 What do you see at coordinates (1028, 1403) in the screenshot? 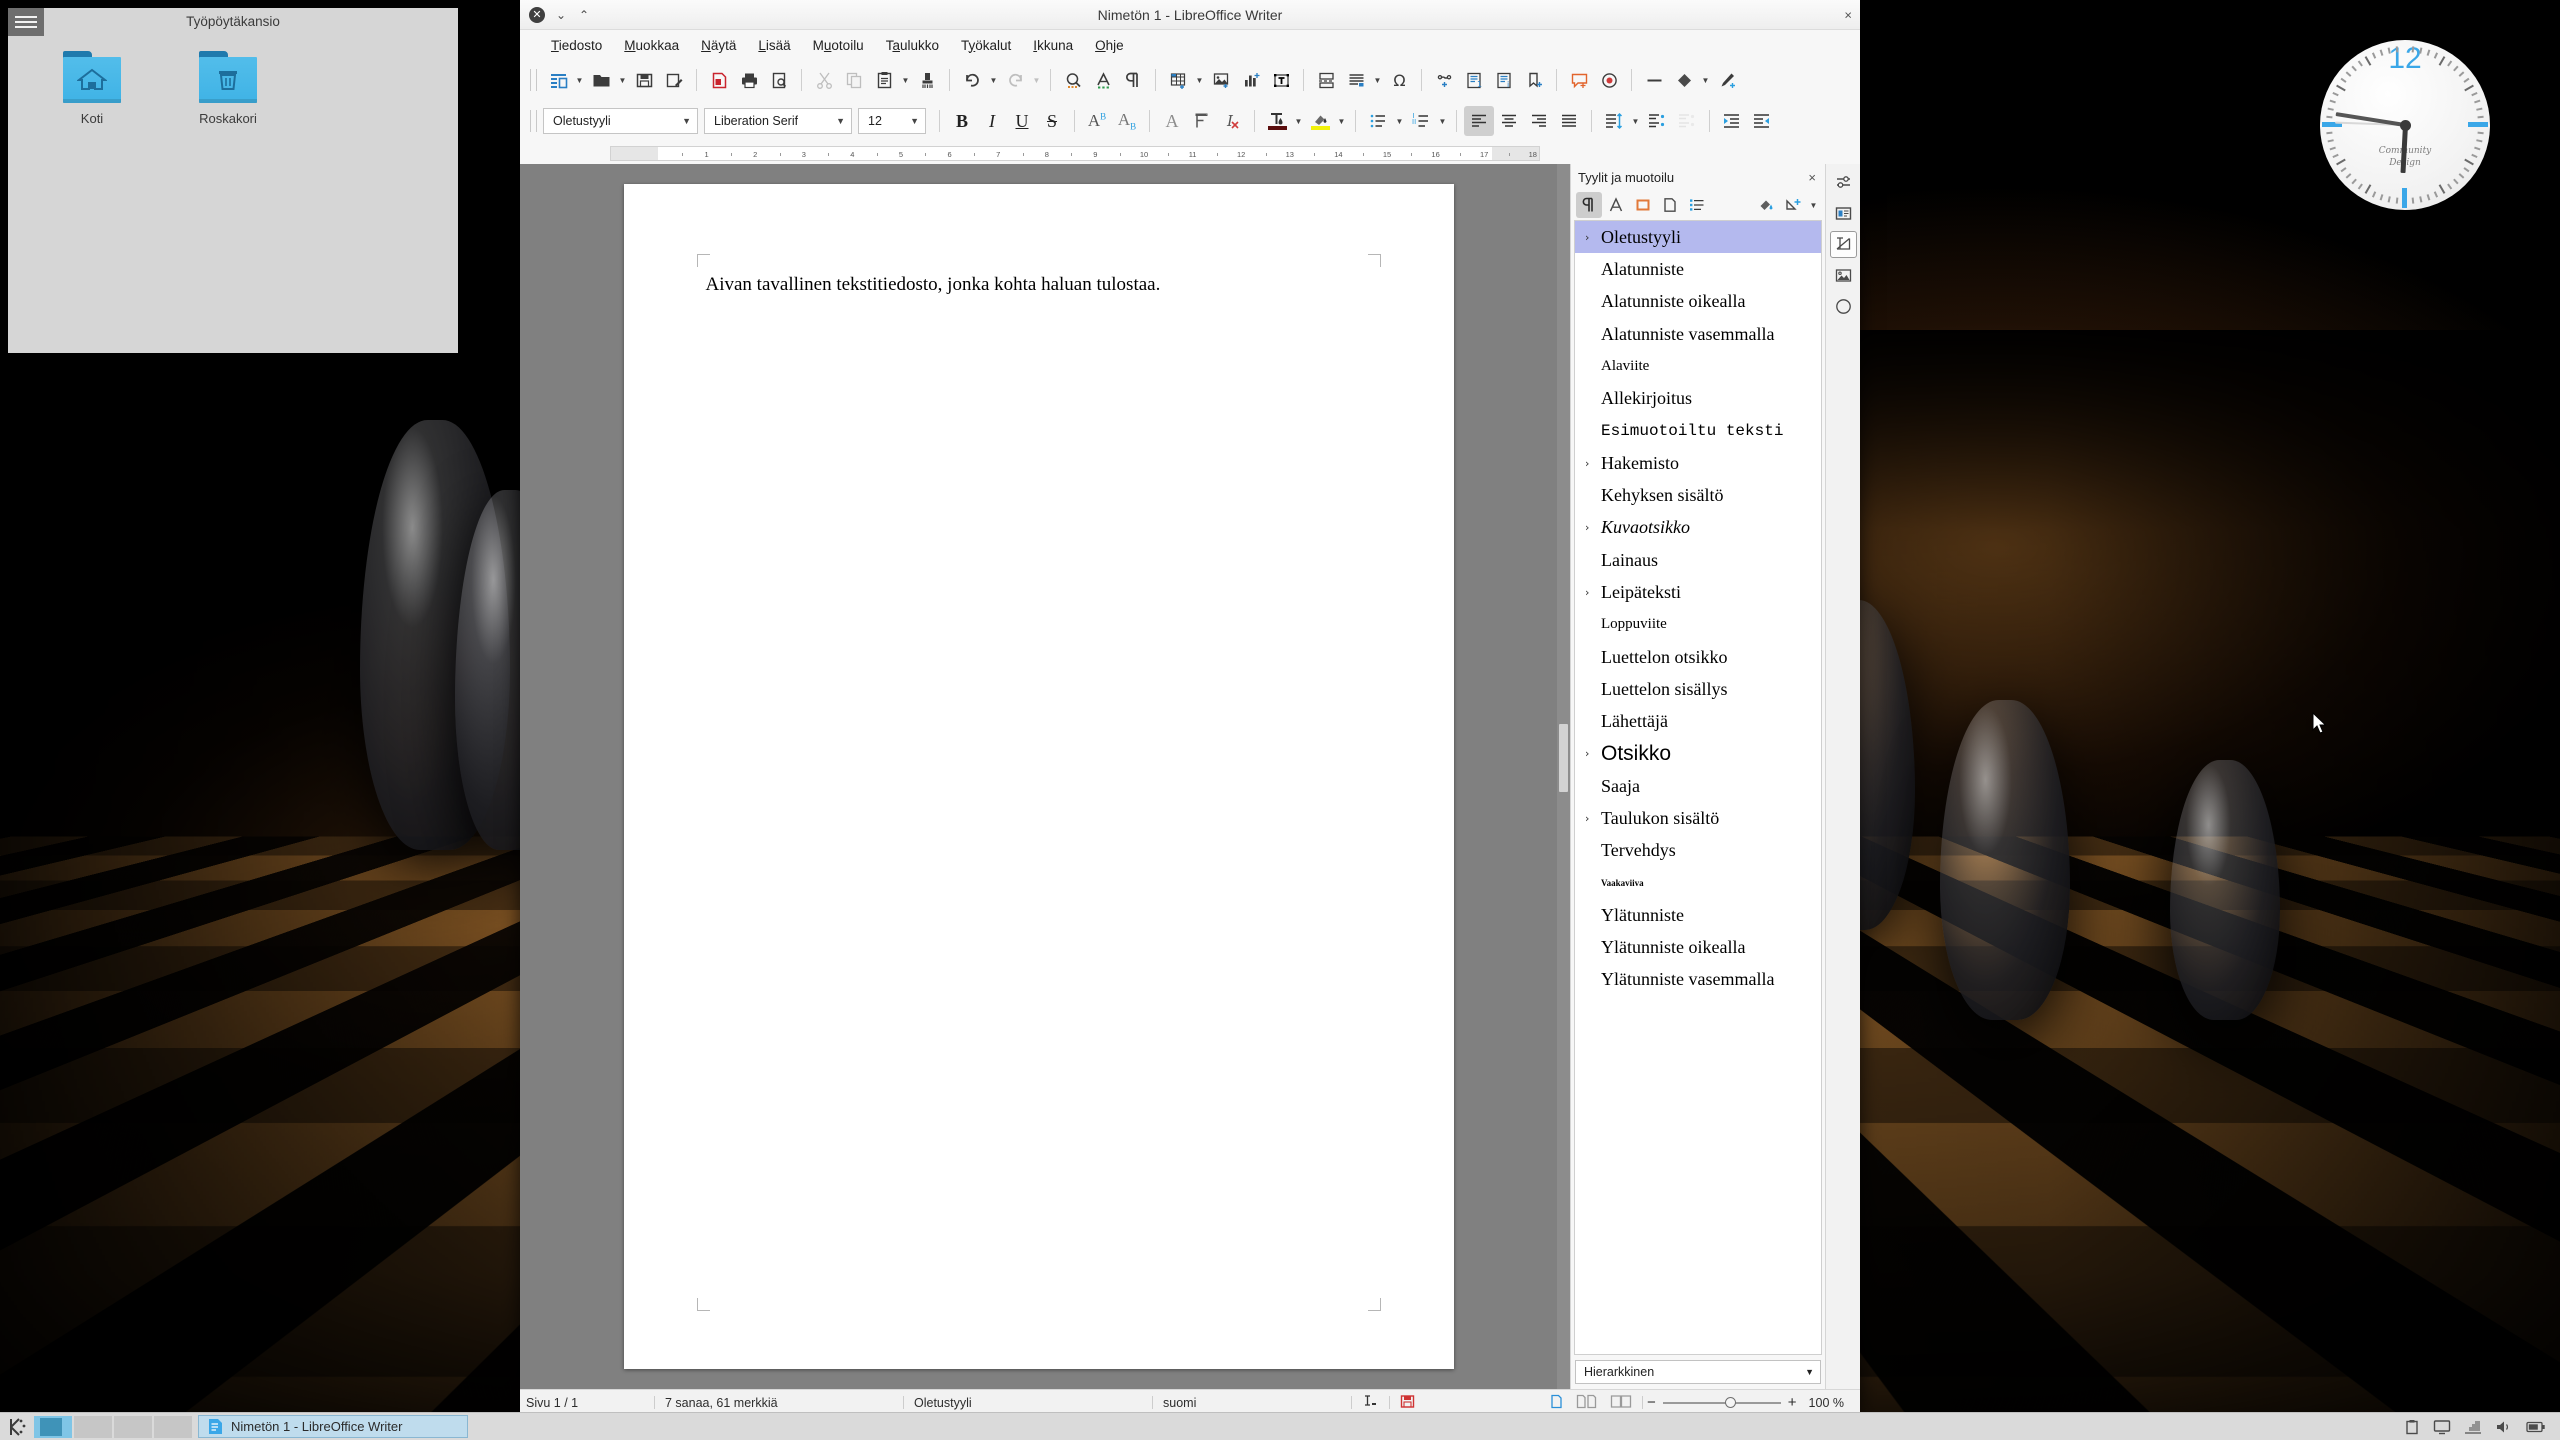
I see `status-page-style: Oletustyyli` at bounding box center [1028, 1403].